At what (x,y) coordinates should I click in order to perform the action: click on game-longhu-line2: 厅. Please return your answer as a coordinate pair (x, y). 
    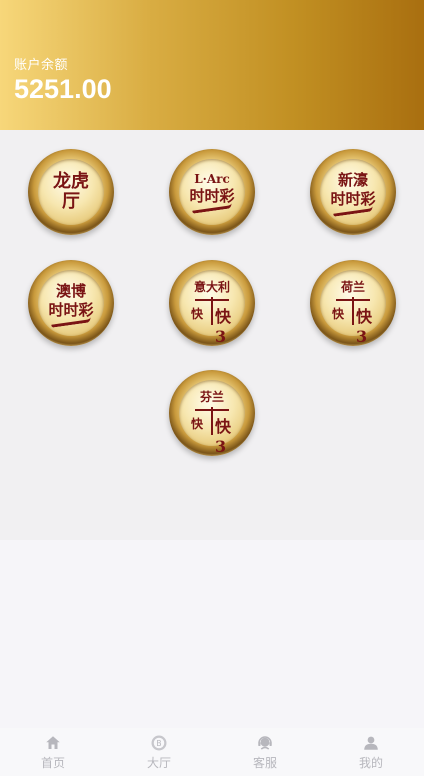
    Looking at the image, I should click on (71, 201).